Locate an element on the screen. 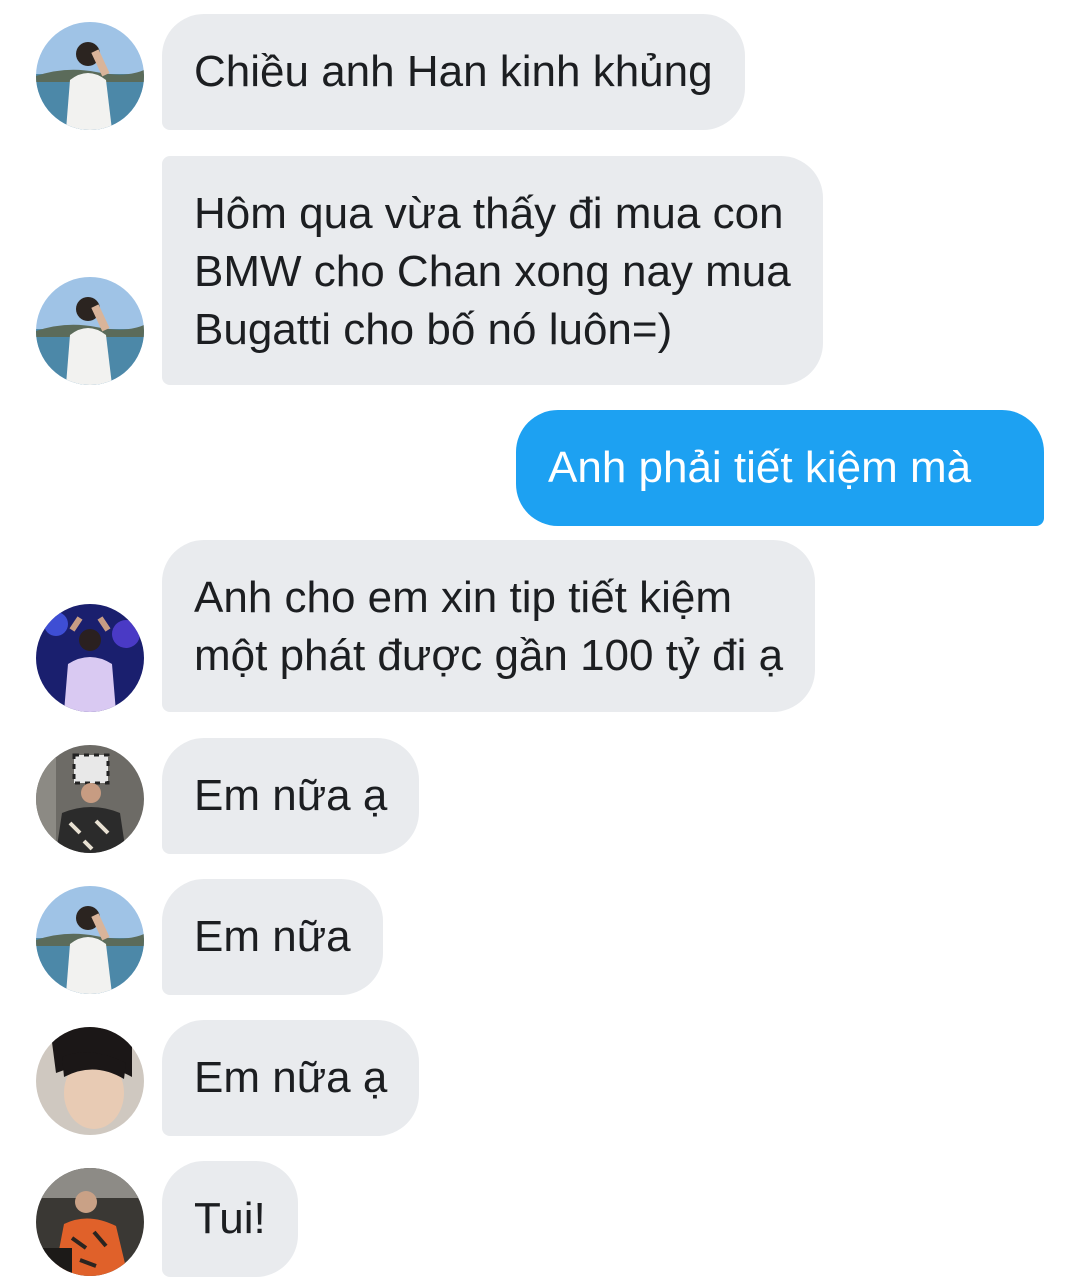 The width and height of the screenshot is (1080, 1285). avatar-friend-d is located at coordinates (90, 1081).